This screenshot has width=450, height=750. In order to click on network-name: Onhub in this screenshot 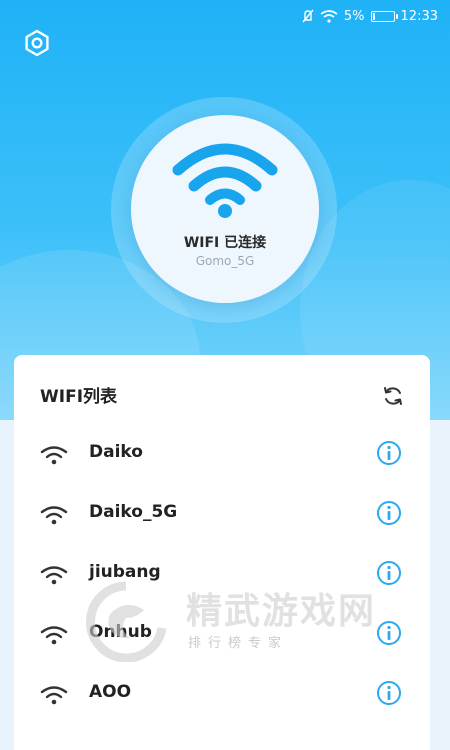, I will do `click(120, 632)`.